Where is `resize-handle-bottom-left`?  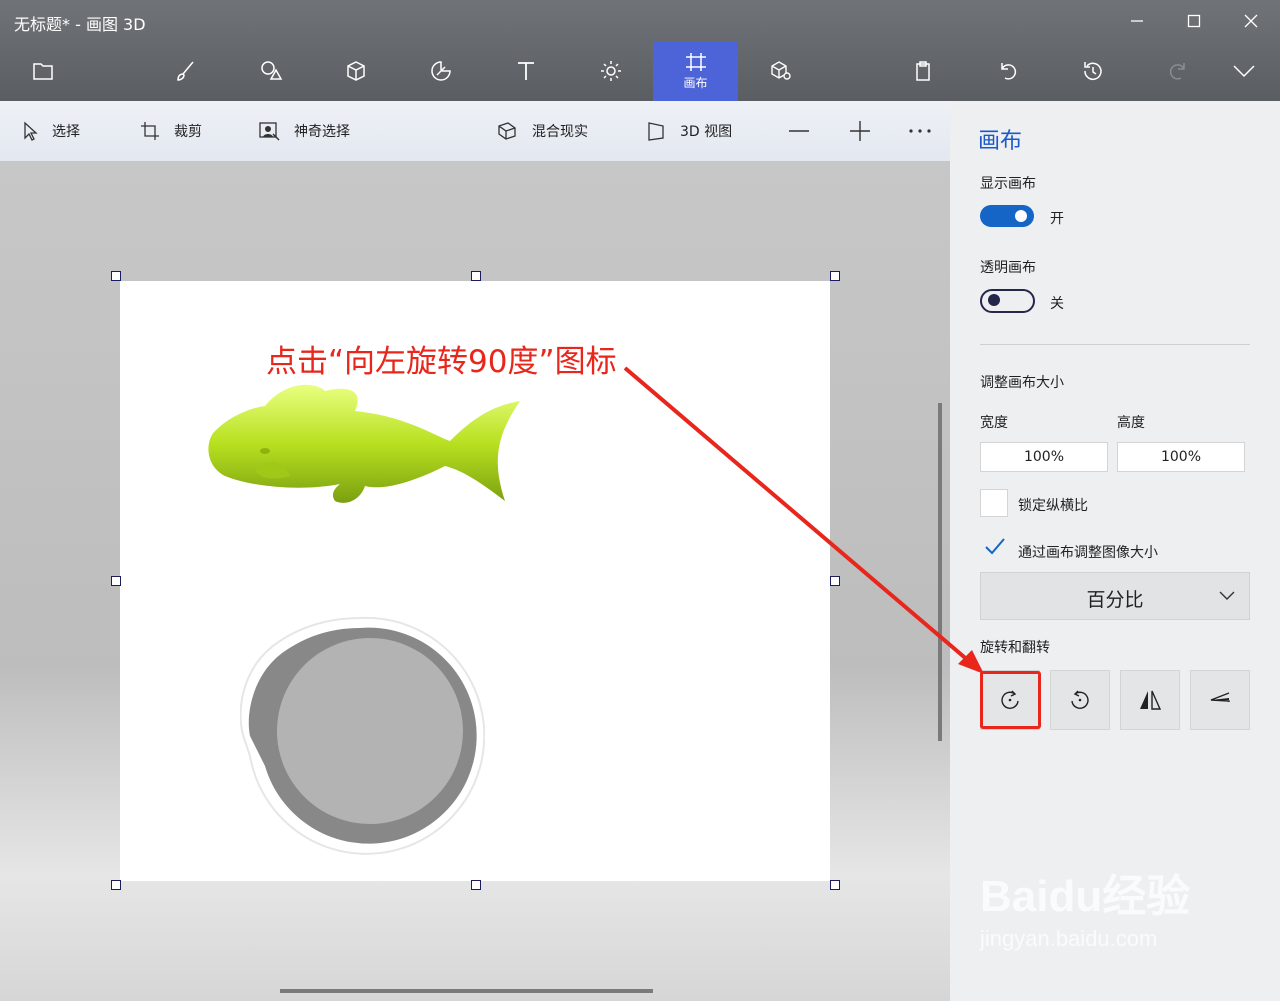
resize-handle-bottom-left is located at coordinates (116, 885).